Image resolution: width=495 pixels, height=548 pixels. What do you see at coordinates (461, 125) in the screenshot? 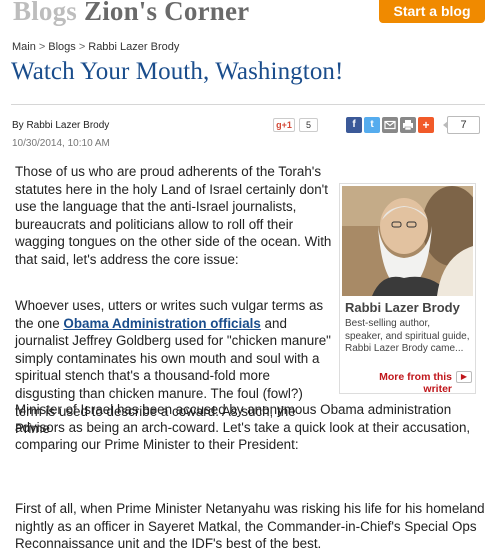
I see `share-count: 7` at bounding box center [461, 125].